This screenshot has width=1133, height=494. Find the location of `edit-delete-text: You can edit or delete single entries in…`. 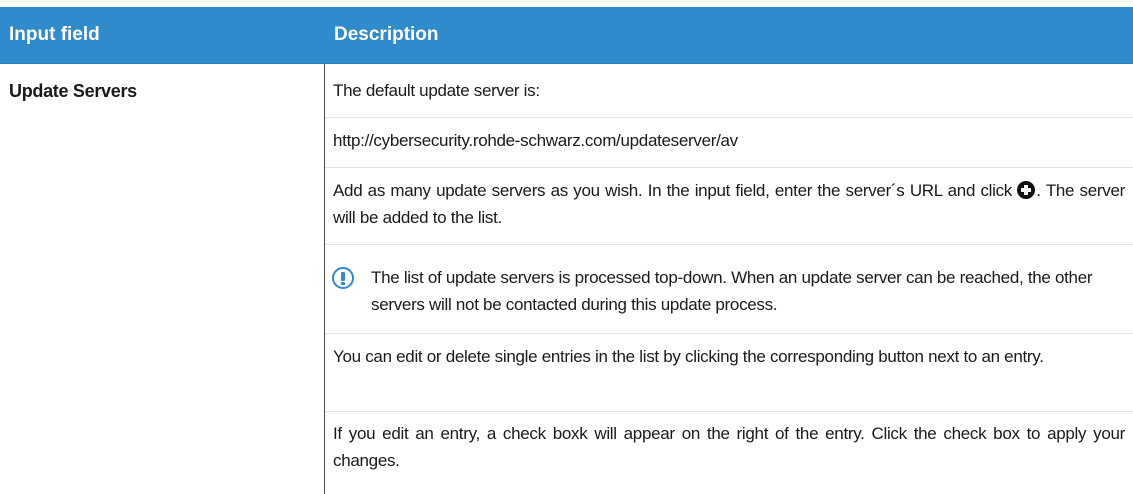

edit-delete-text: You can edit or delete single entries in… is located at coordinates (688, 356).